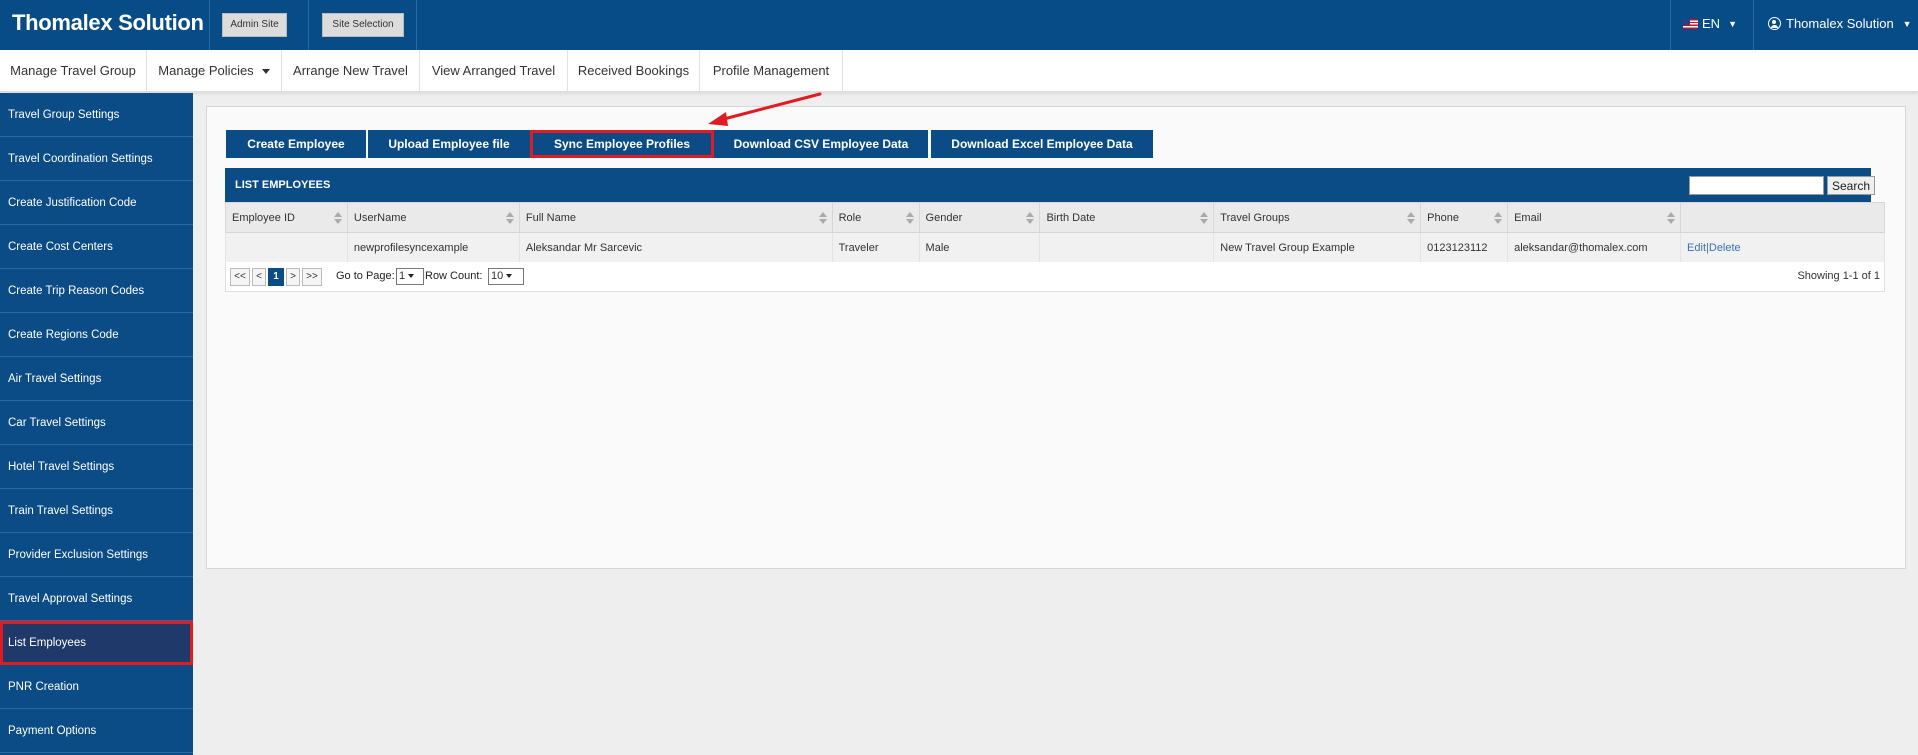 The width and height of the screenshot is (1918, 755). I want to click on column-label: Phone, so click(1443, 217).